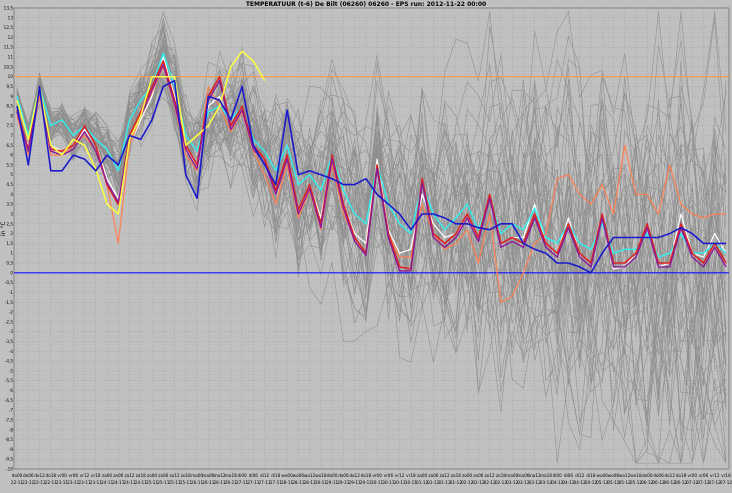 The width and height of the screenshot is (732, 493). I want to click on y-tick-label: -9,5, so click(9, 459).